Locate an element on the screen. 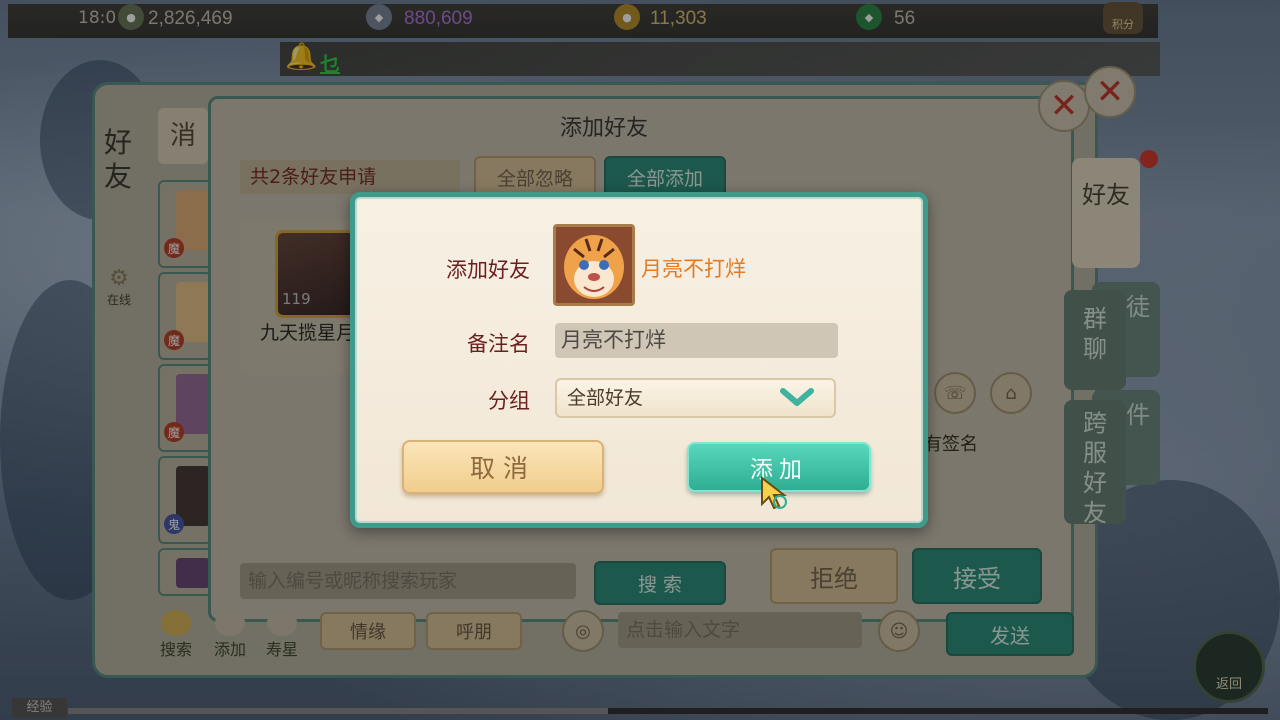  tiger-avatar-icon is located at coordinates (594, 265).